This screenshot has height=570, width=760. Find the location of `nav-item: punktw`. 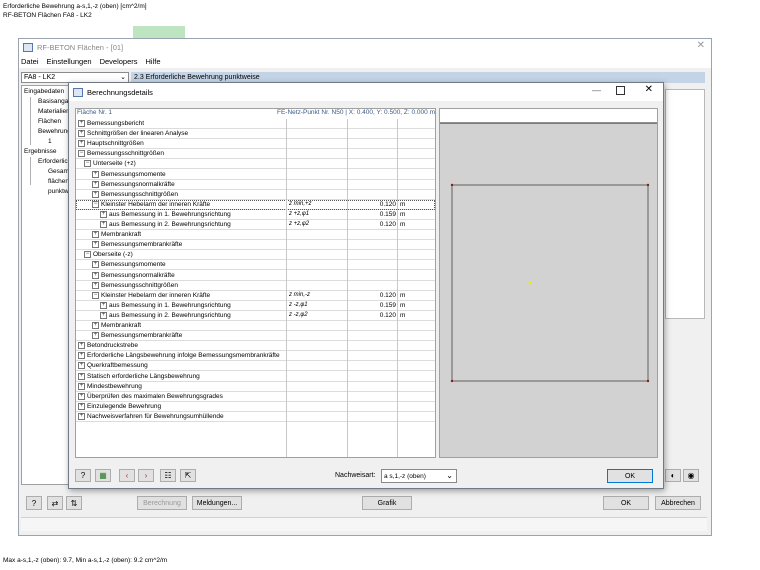

nav-item: punktw is located at coordinates (58, 191).